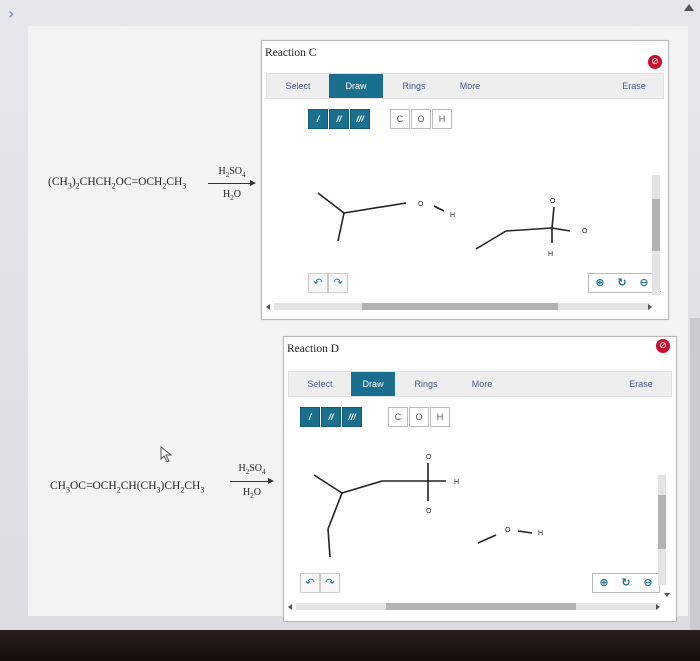 This screenshot has height=661, width=700. What do you see at coordinates (667, 595) in the screenshot?
I see `scroll-down-icon` at bounding box center [667, 595].